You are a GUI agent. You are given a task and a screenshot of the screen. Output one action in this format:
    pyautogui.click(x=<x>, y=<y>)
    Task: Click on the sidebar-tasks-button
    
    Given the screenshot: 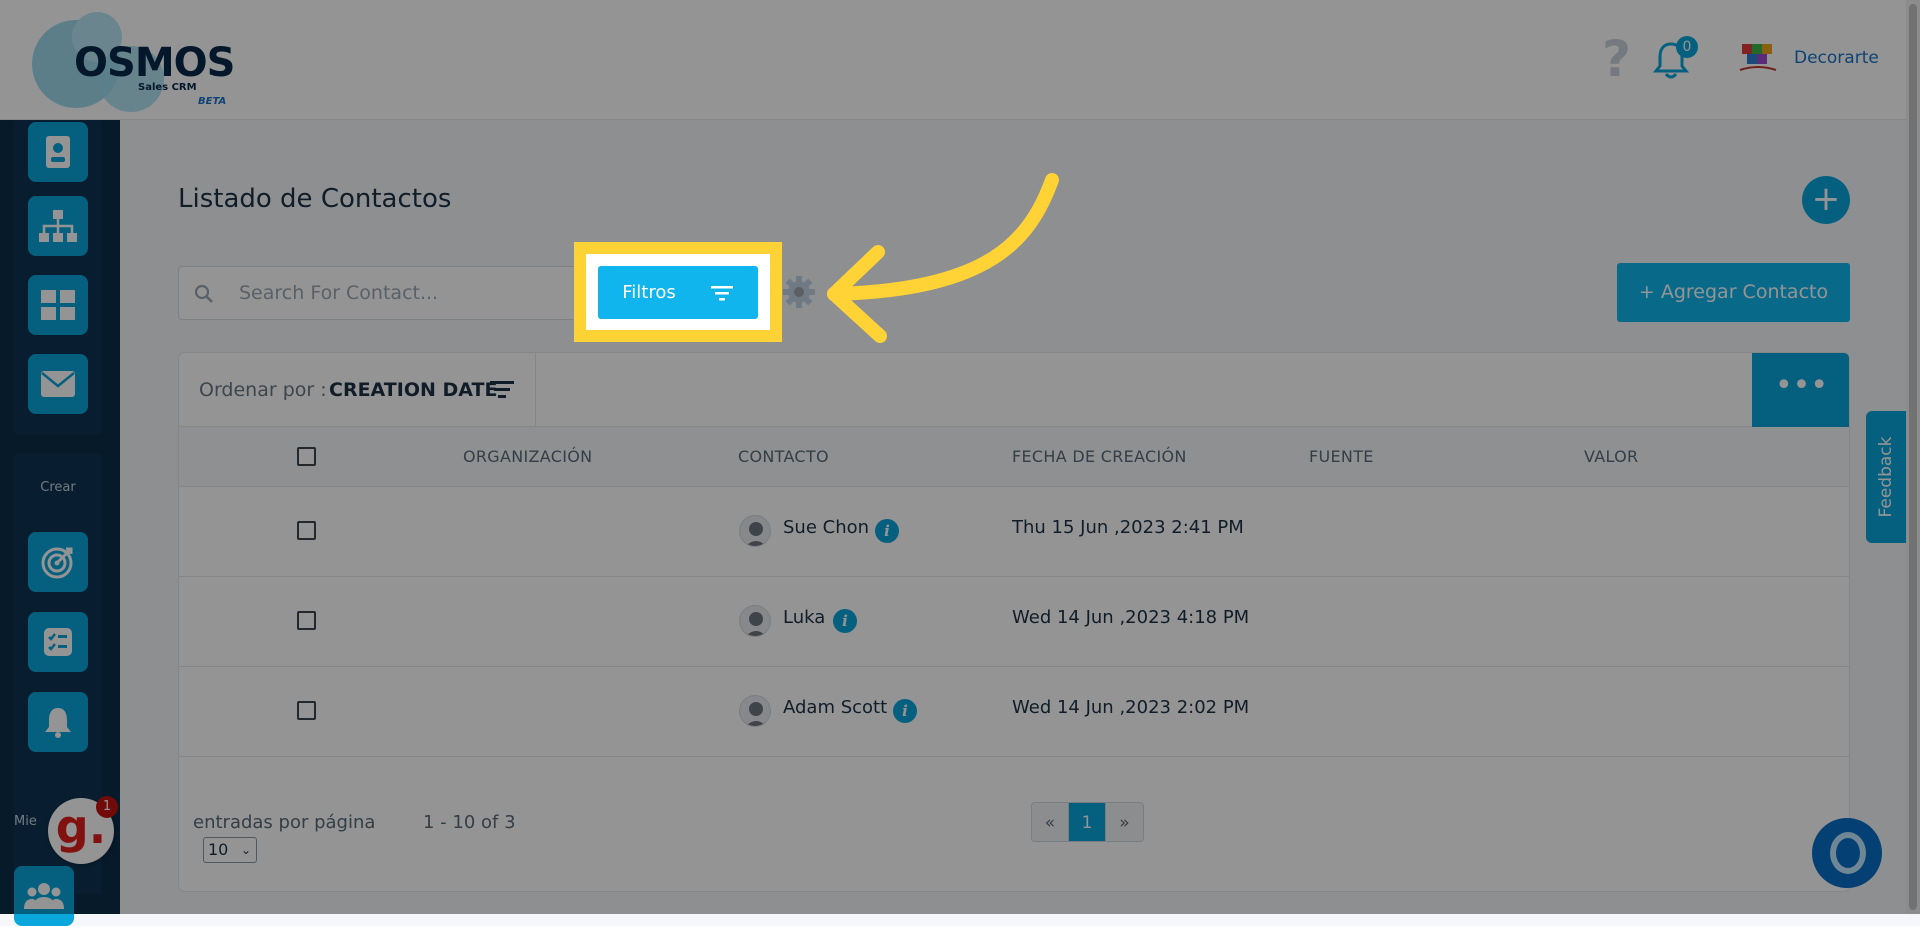 What is the action you would take?
    pyautogui.click(x=58, y=642)
    